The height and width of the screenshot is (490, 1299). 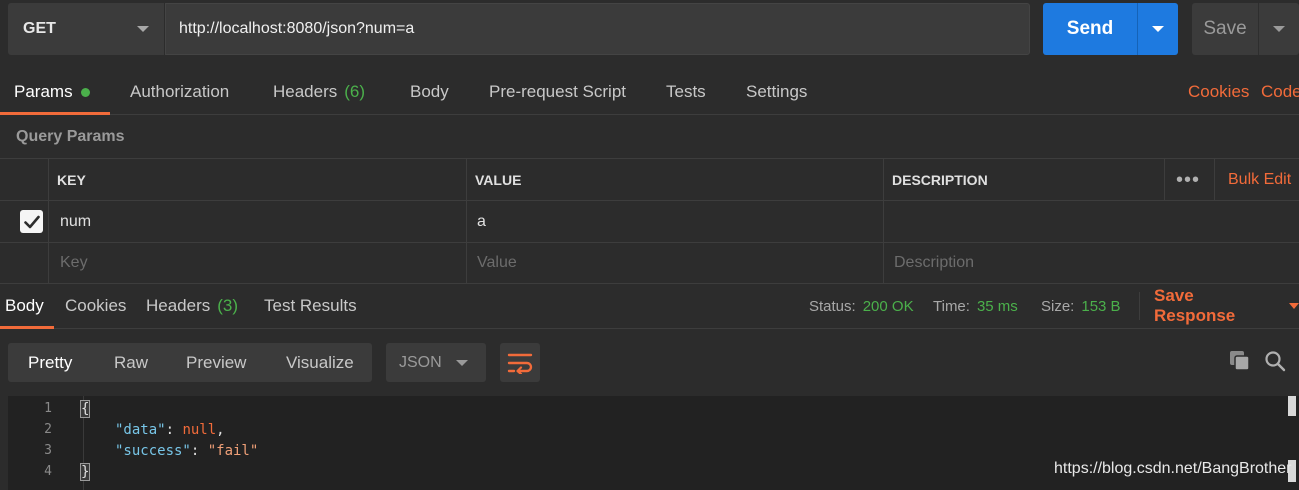 I want to click on description-header: DESCRIPTION, so click(x=1023, y=179).